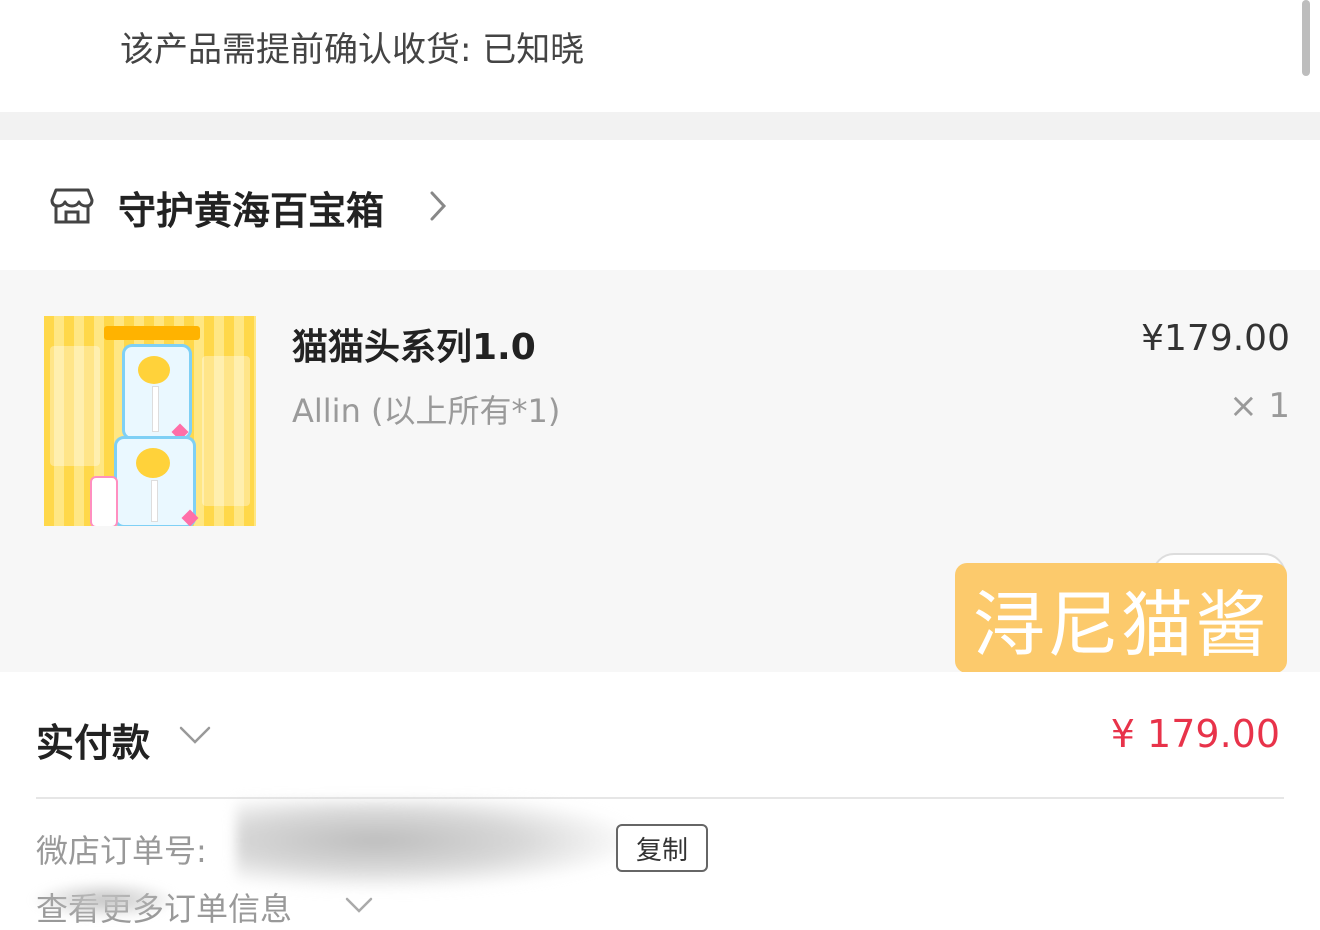  What do you see at coordinates (426, 411) in the screenshot?
I see `product-variant: Allin (以上所有*1)` at bounding box center [426, 411].